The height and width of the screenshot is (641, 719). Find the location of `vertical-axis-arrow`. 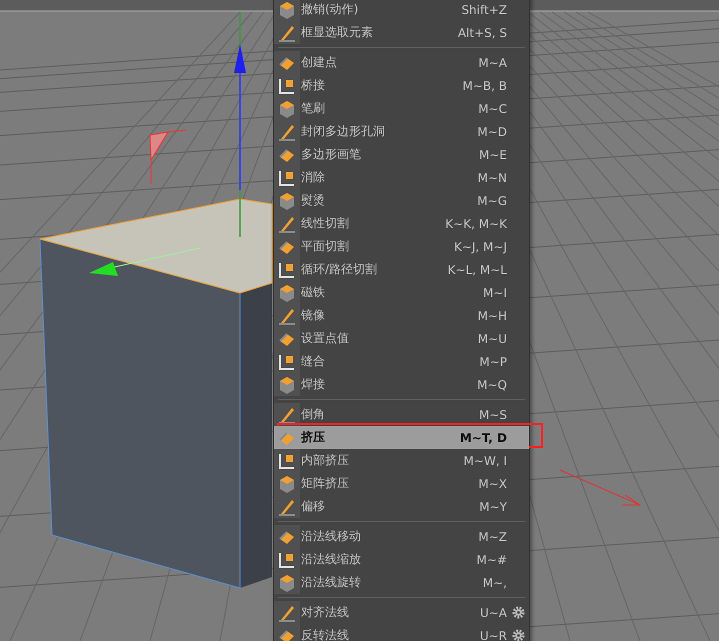

vertical-axis-arrow is located at coordinates (240, 124).